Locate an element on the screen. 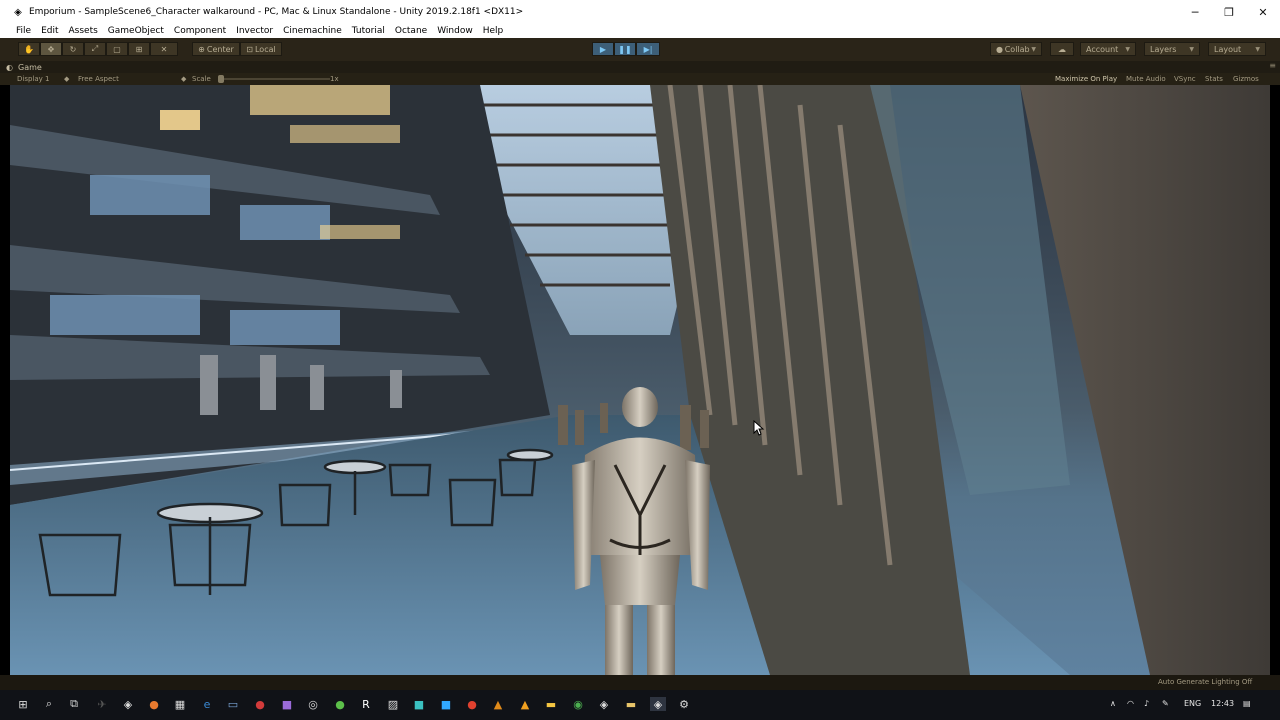 The height and width of the screenshot is (720, 1280). menu-gameobject: GameObject is located at coordinates (136, 31).